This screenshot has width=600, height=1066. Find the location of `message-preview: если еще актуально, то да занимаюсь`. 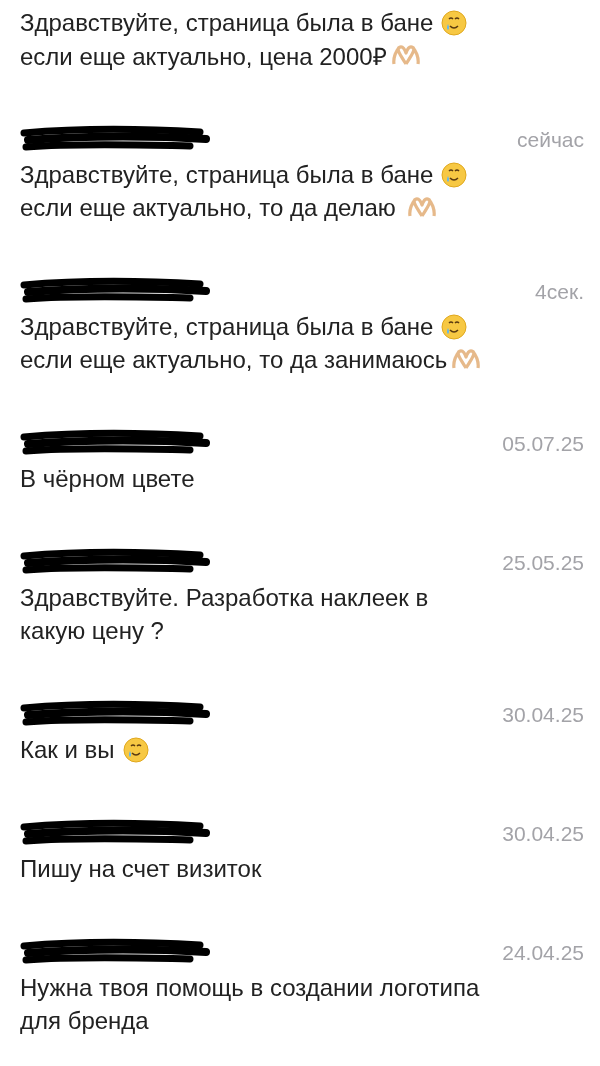

message-preview: если еще актуально, то да занимаюсь is located at coordinates (234, 359).